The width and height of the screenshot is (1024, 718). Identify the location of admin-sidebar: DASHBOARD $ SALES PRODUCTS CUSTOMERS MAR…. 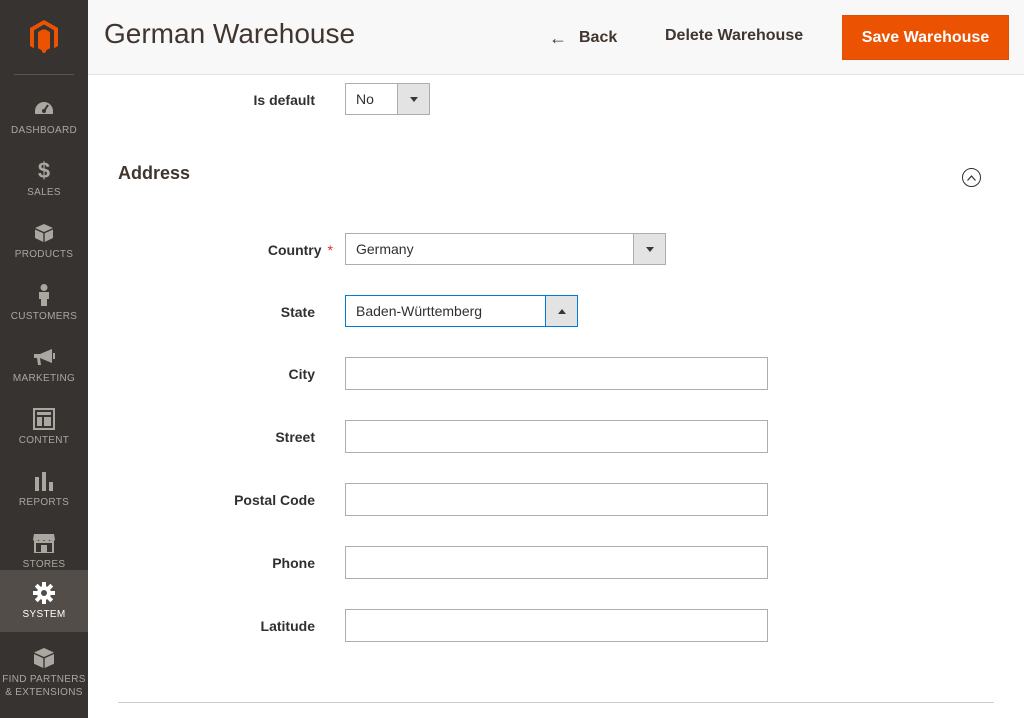
(44, 359).